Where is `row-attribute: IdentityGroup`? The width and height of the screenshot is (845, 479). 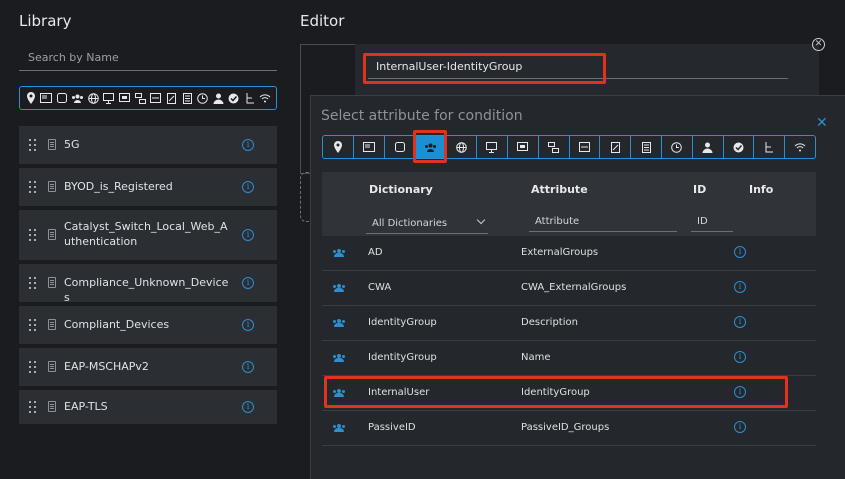
row-attribute: IdentityGroup is located at coordinates (555, 392).